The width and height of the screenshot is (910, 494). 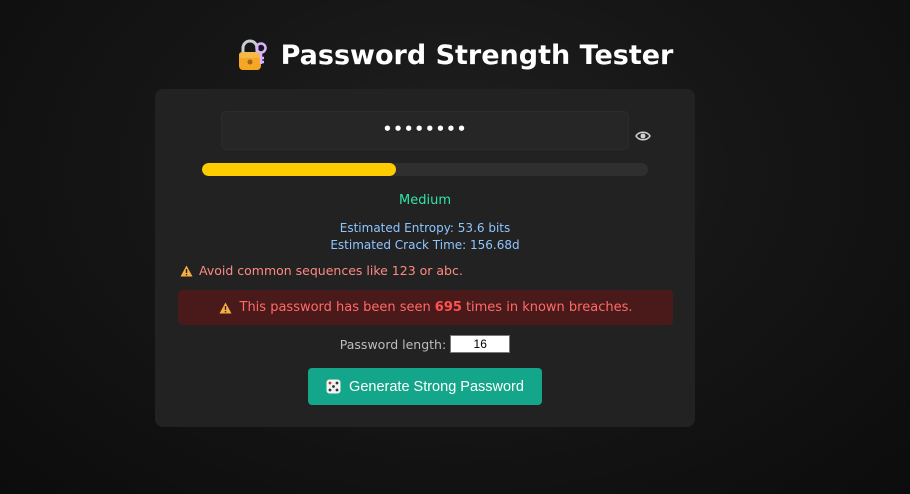 I want to click on generate-password-button: Generate Strong Password, so click(x=425, y=386).